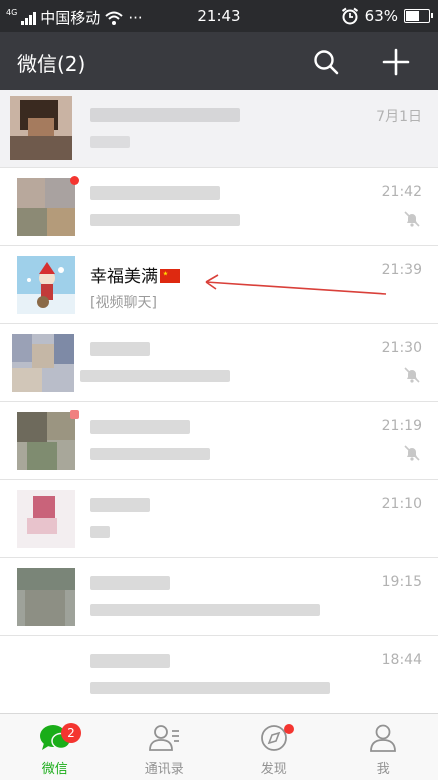  Describe the element at coordinates (326, 62) in the screenshot. I see `search-icon` at that location.